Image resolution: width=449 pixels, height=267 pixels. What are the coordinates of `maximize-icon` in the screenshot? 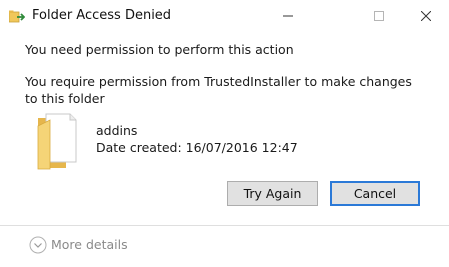 It's located at (379, 16).